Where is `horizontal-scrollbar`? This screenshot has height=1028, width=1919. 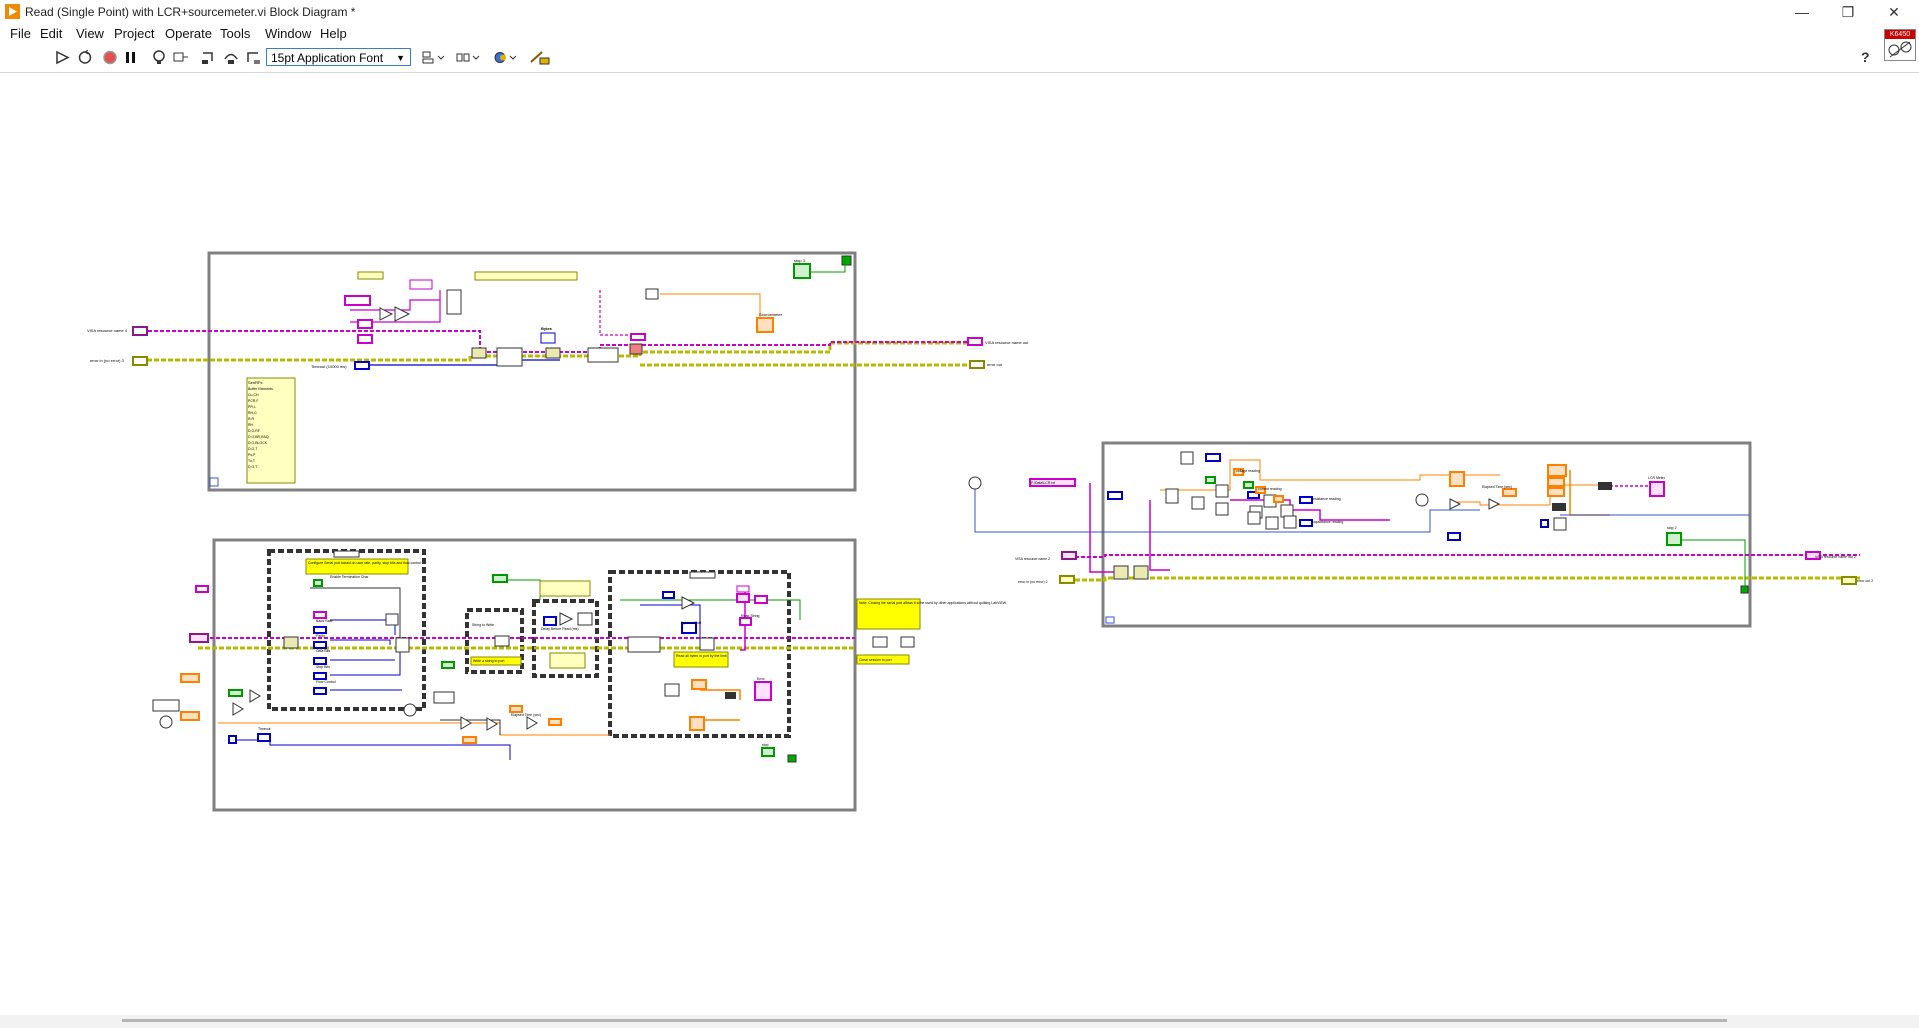
horizontal-scrollbar is located at coordinates (924, 1020).